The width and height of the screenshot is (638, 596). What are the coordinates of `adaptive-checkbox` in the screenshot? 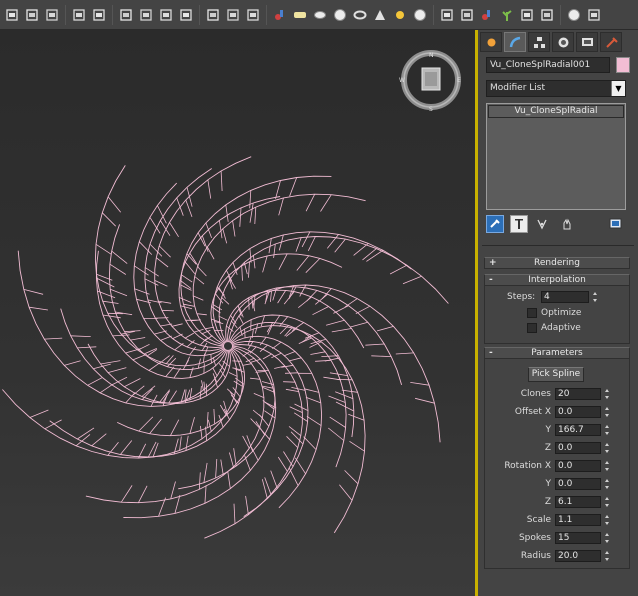 It's located at (532, 328).